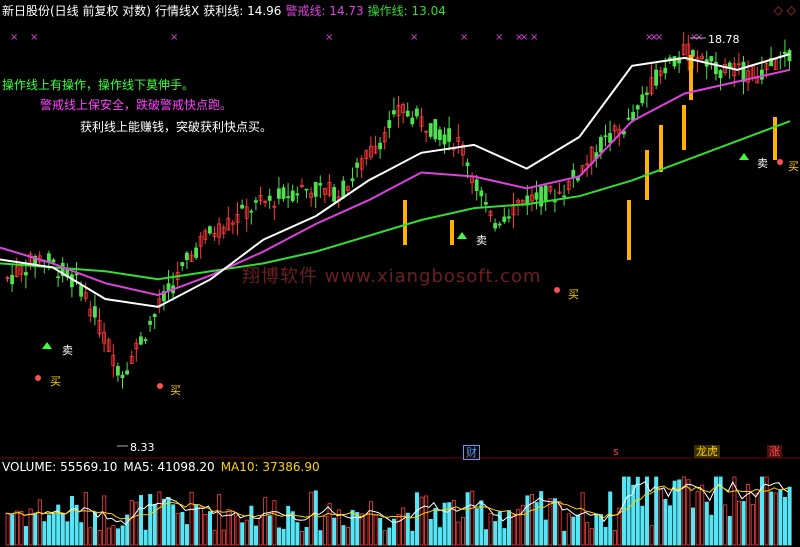  I want to click on window-controls: ◇ ◇, so click(785, 10).